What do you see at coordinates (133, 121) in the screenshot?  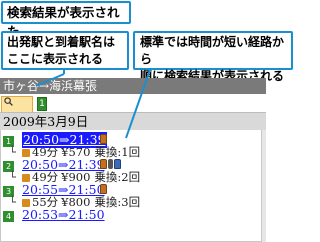 I see `date-bar: 2009年3月9日` at bounding box center [133, 121].